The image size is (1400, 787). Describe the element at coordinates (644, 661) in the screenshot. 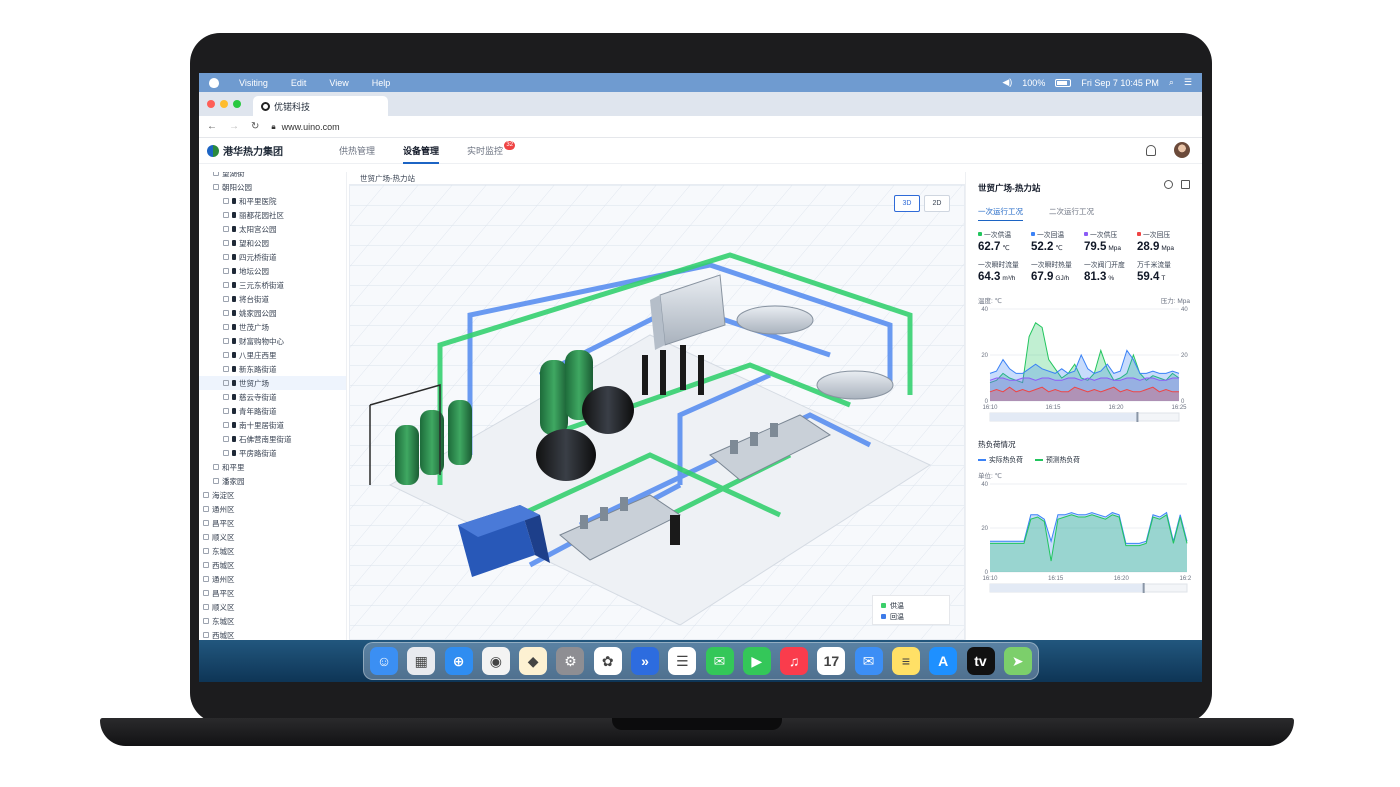

I see `infuse-icon: »` at that location.